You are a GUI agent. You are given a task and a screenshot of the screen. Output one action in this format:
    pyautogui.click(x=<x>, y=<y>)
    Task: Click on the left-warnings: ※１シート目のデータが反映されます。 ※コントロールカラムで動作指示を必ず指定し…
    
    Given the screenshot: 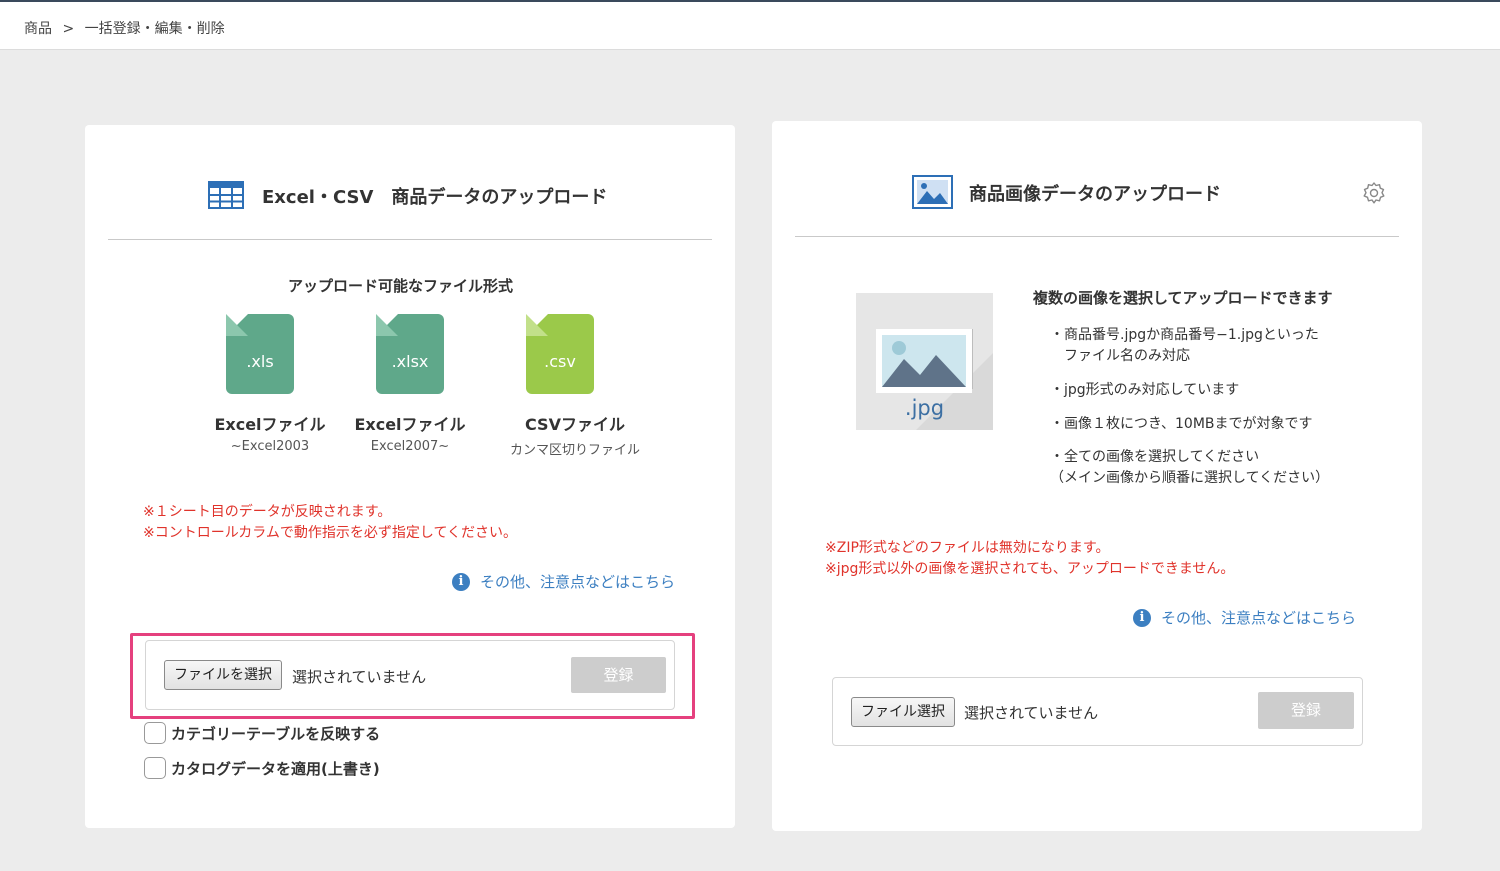 What is the action you would take?
    pyautogui.click(x=330, y=523)
    